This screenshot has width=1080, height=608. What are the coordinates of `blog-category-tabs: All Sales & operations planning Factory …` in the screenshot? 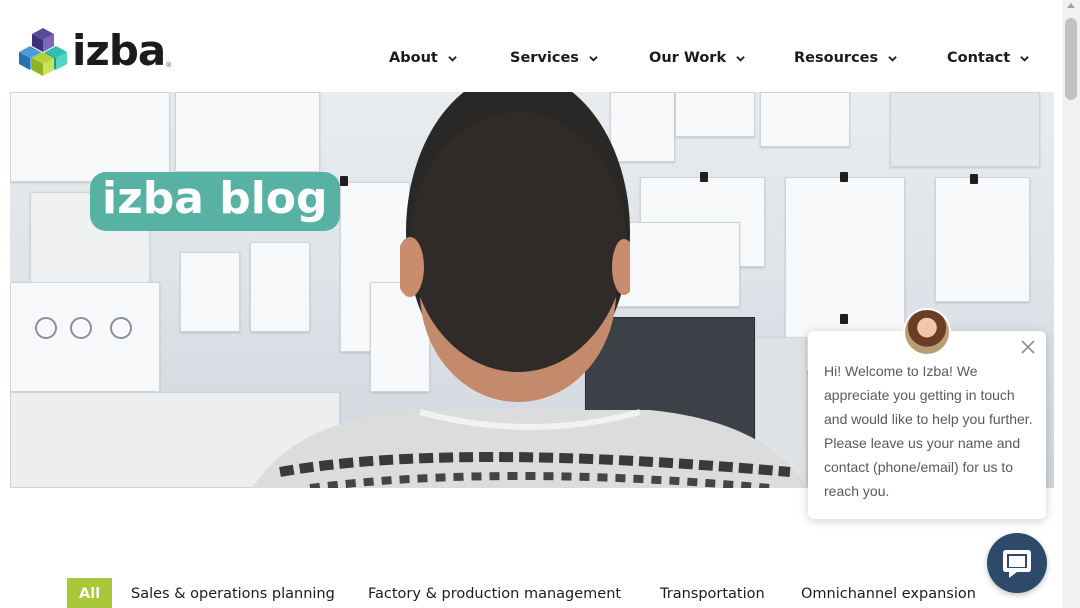 It's located at (531, 592).